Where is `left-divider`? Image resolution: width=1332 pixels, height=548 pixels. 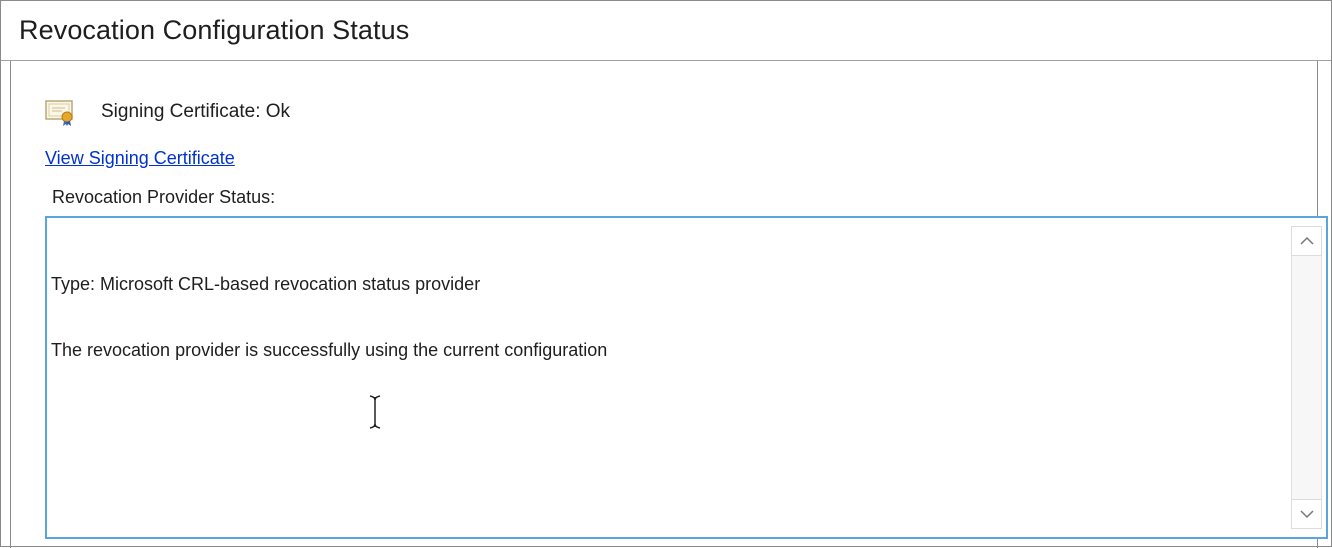 left-divider is located at coordinates (10, 304).